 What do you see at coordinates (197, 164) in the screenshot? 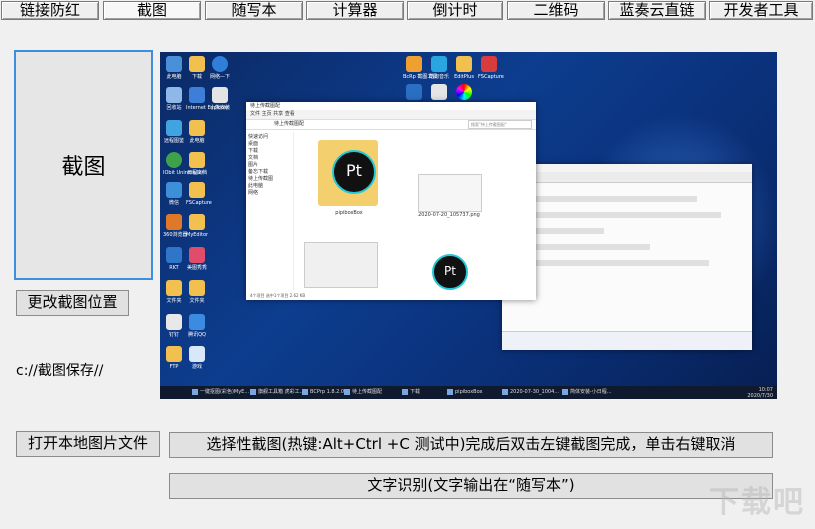
I see `desktop-icon: 日程文档` at bounding box center [197, 164].